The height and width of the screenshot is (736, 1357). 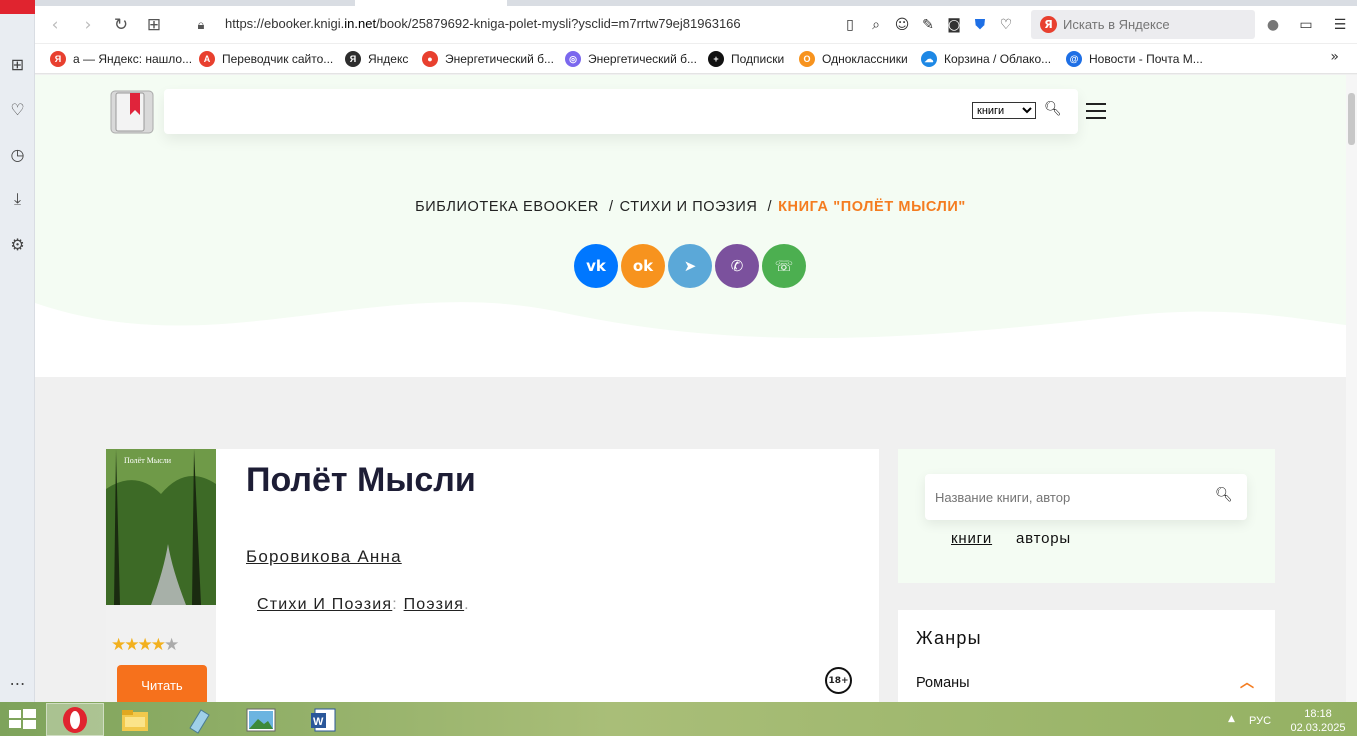 What do you see at coordinates (17, 199) in the screenshot?
I see `download-icon: ⤓` at bounding box center [17, 199].